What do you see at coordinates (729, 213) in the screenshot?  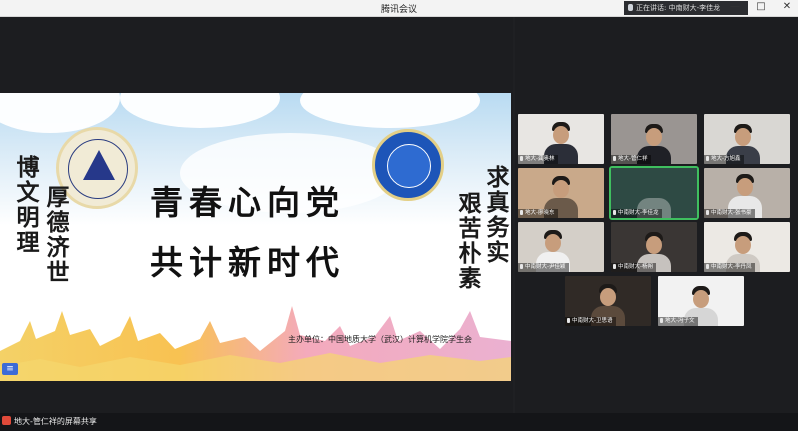 I see `participant-name-label: 中南财大-张书豪` at bounding box center [729, 213].